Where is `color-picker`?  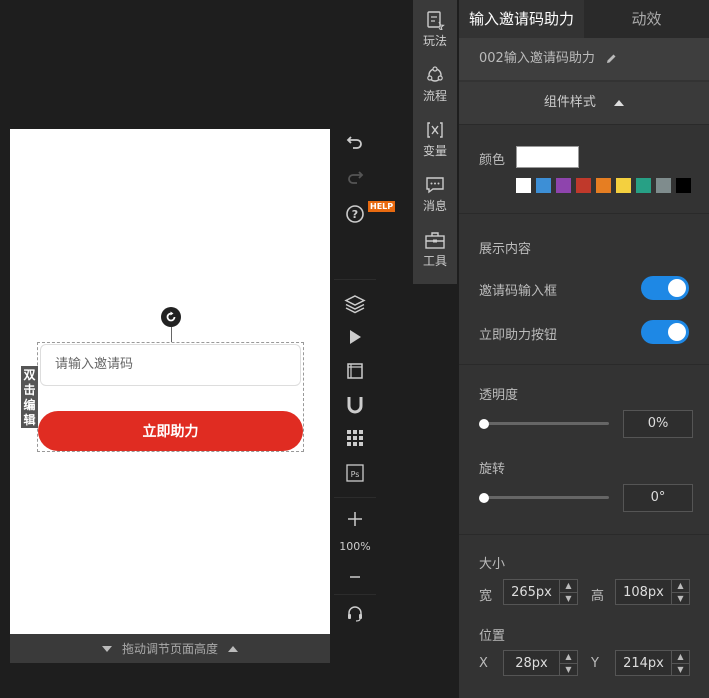 color-picker is located at coordinates (547, 157).